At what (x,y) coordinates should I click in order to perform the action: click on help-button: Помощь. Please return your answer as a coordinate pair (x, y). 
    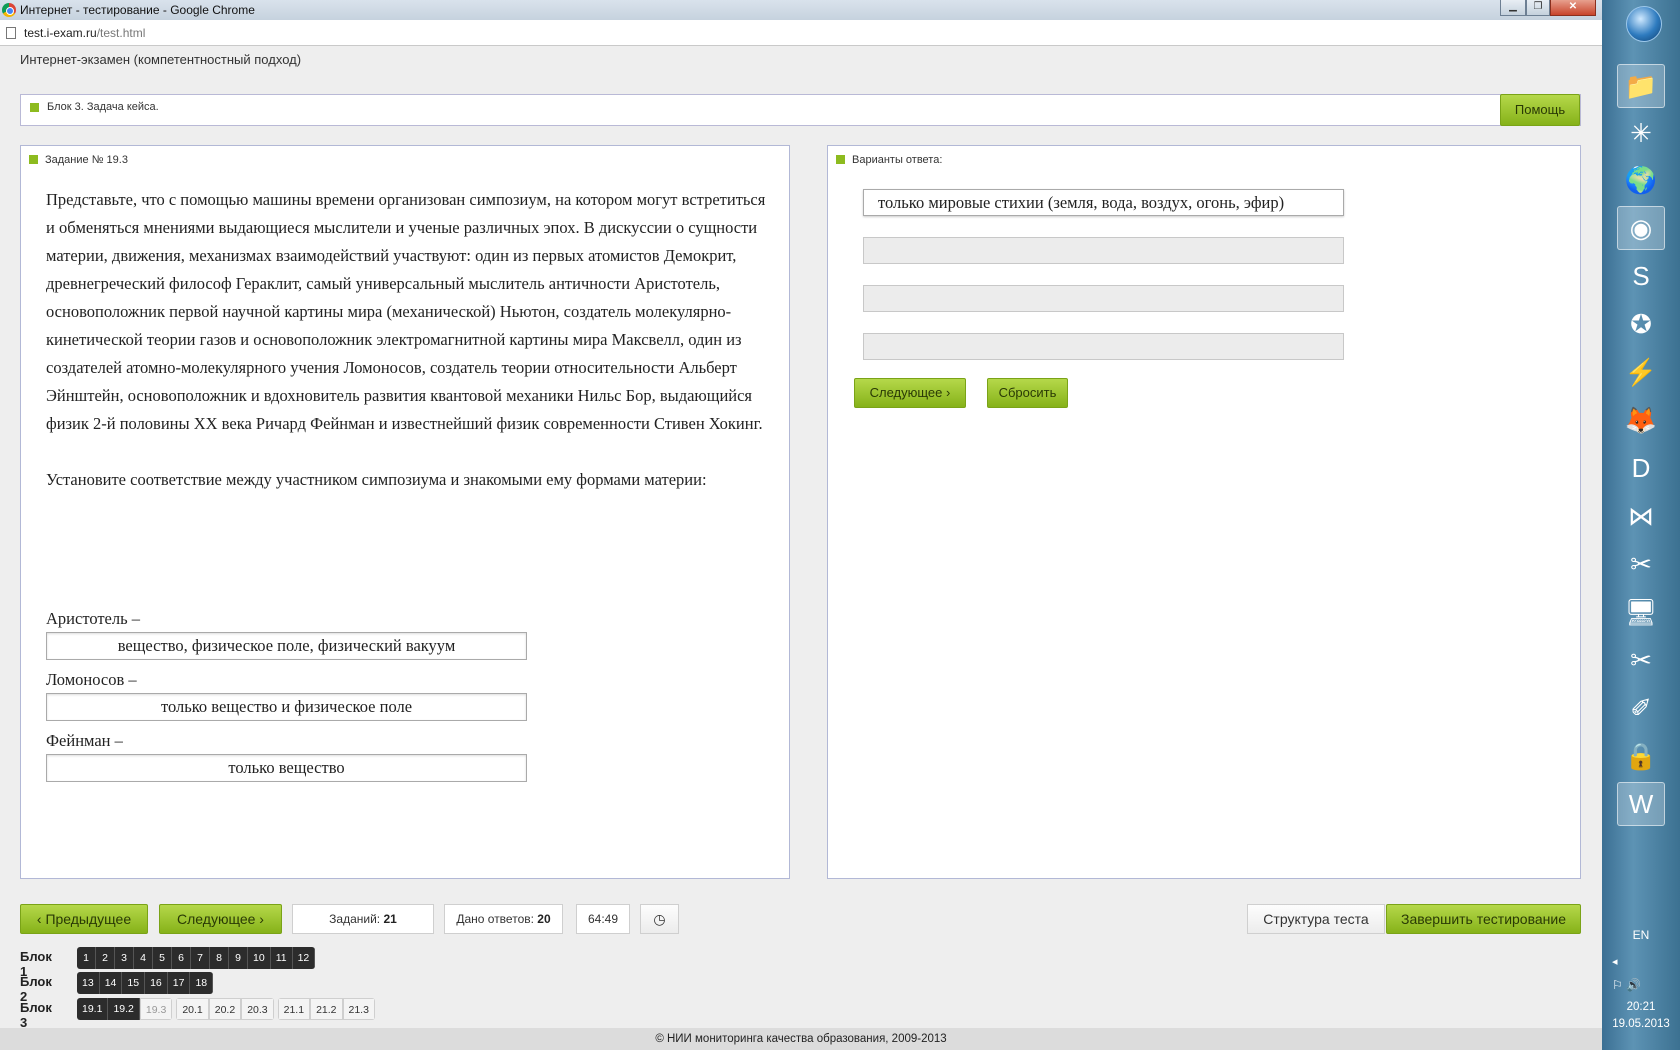
    Looking at the image, I should click on (1540, 110).